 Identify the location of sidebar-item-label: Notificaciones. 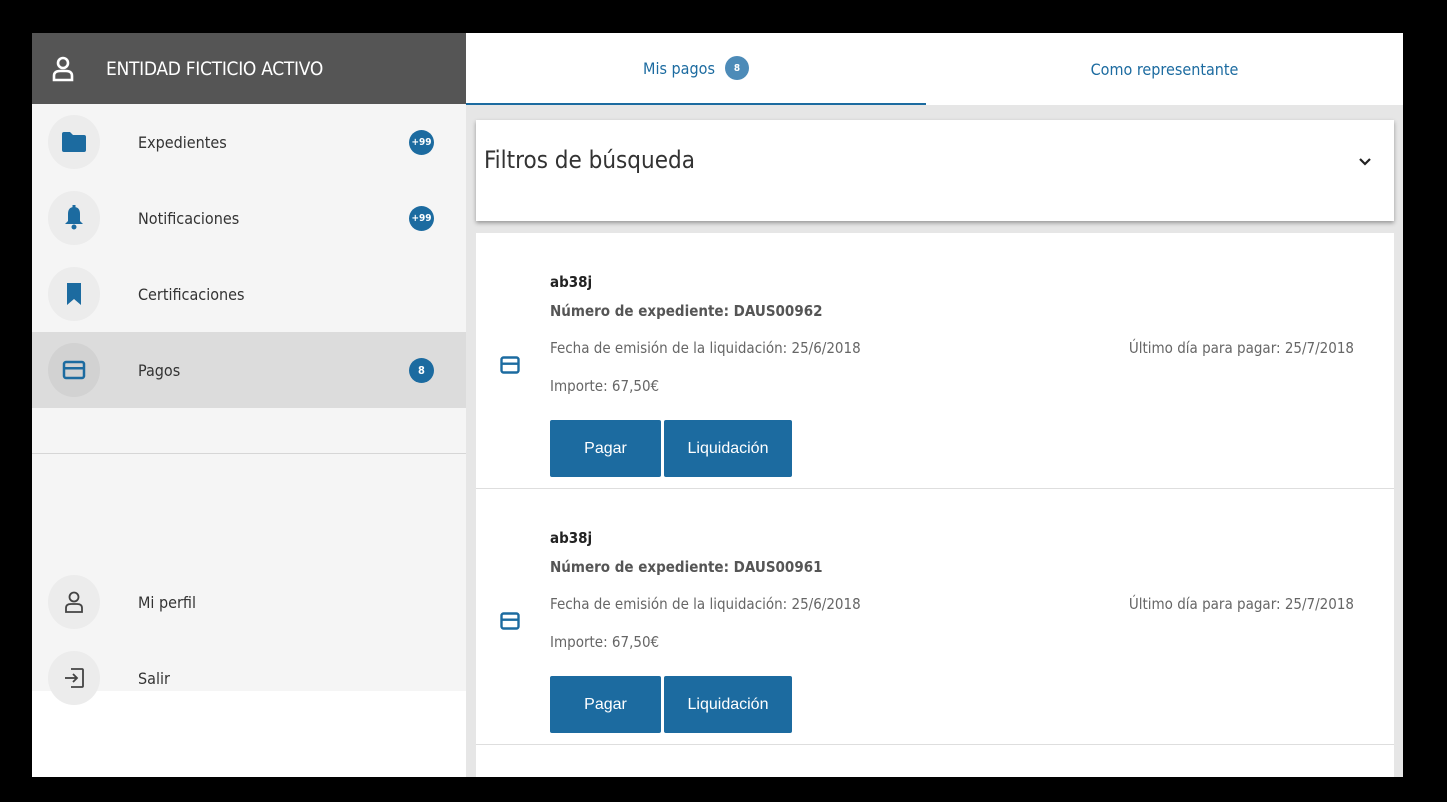
(189, 218).